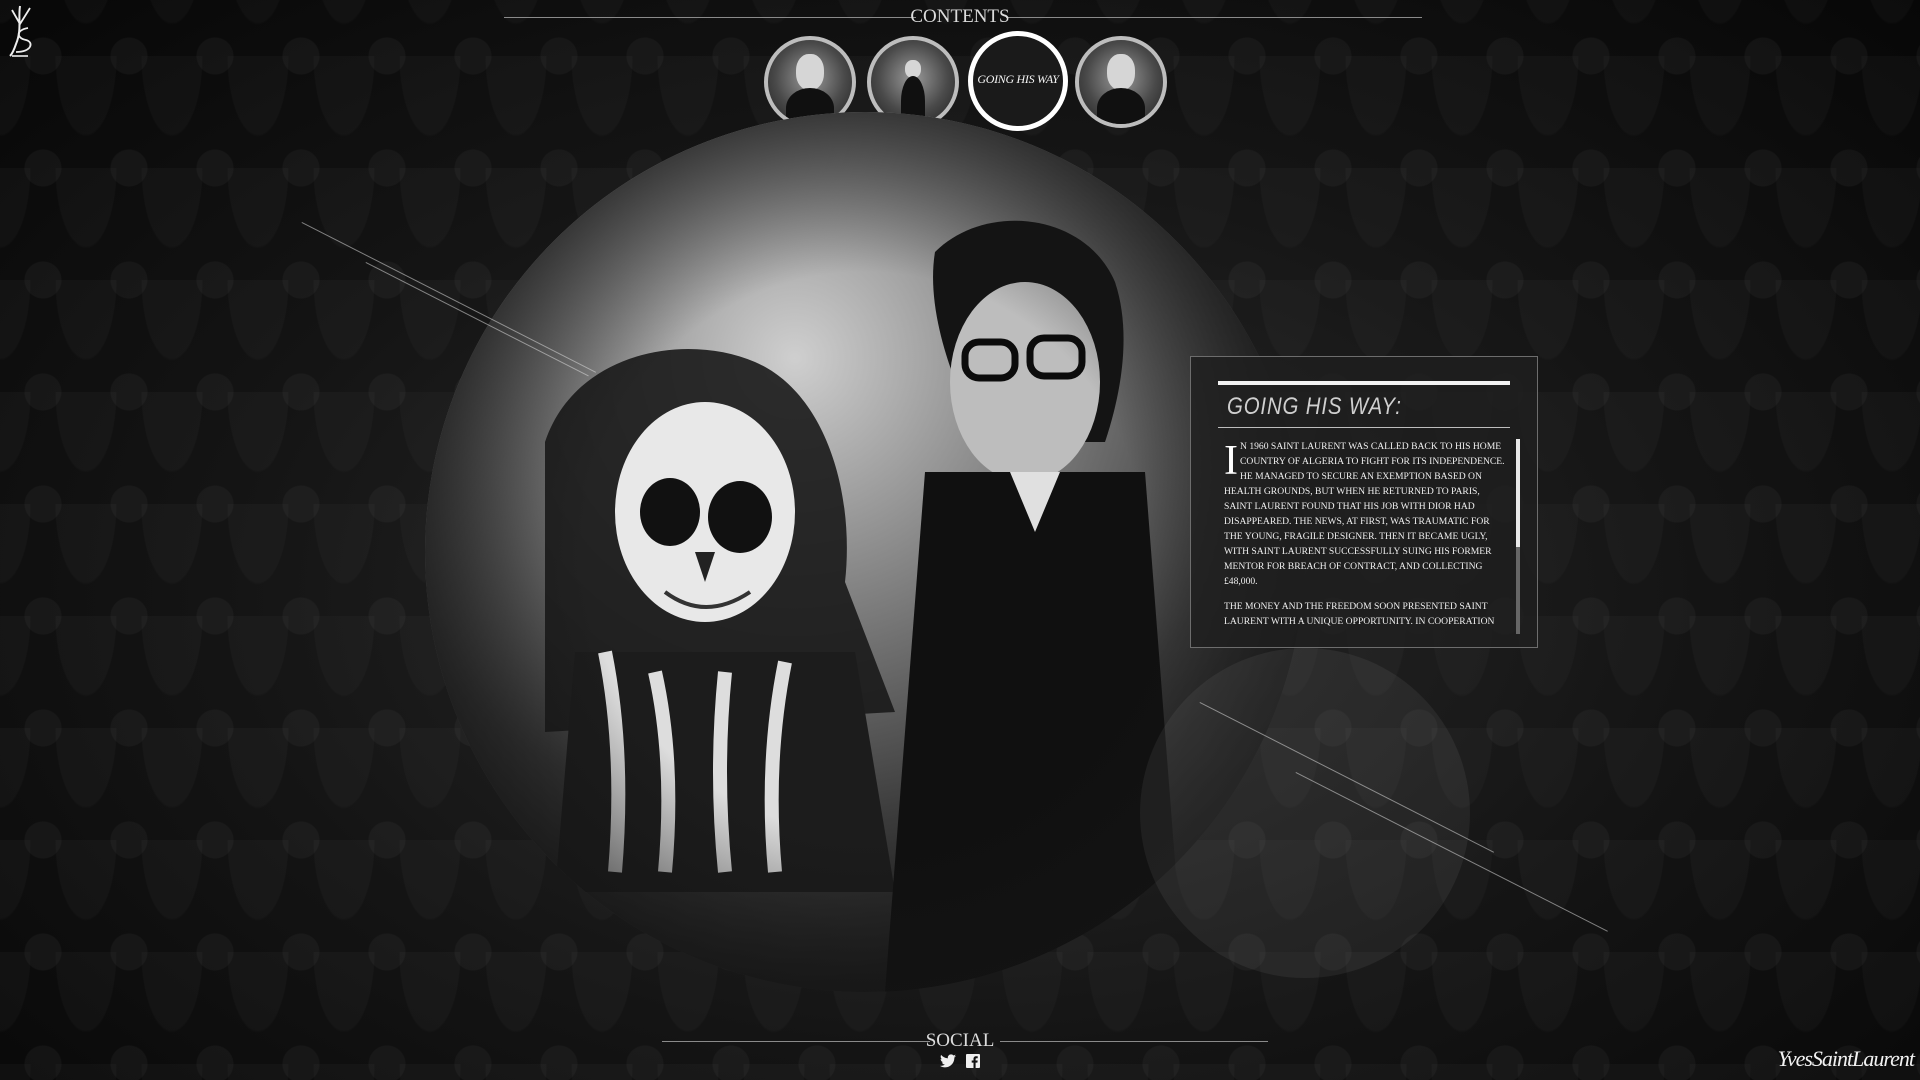 Image resolution: width=1920 pixels, height=1080 pixels. I want to click on social-icons, so click(960, 1063).